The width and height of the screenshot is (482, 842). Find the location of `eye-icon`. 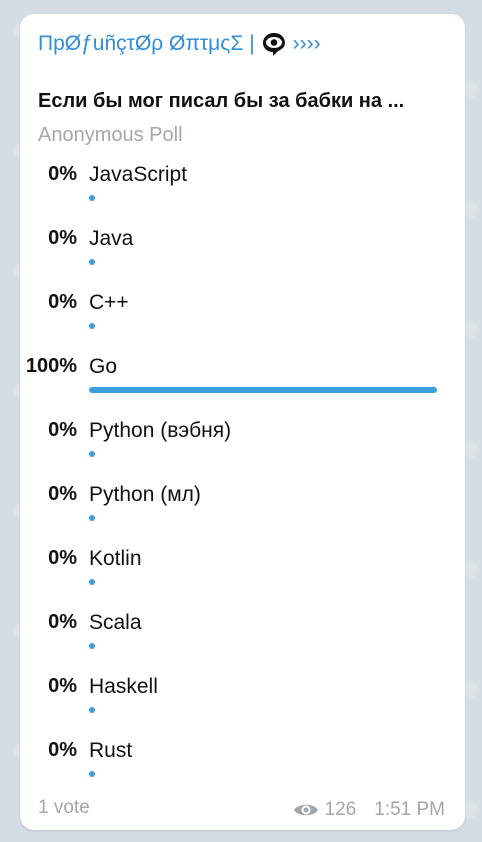

eye-icon is located at coordinates (305, 810).